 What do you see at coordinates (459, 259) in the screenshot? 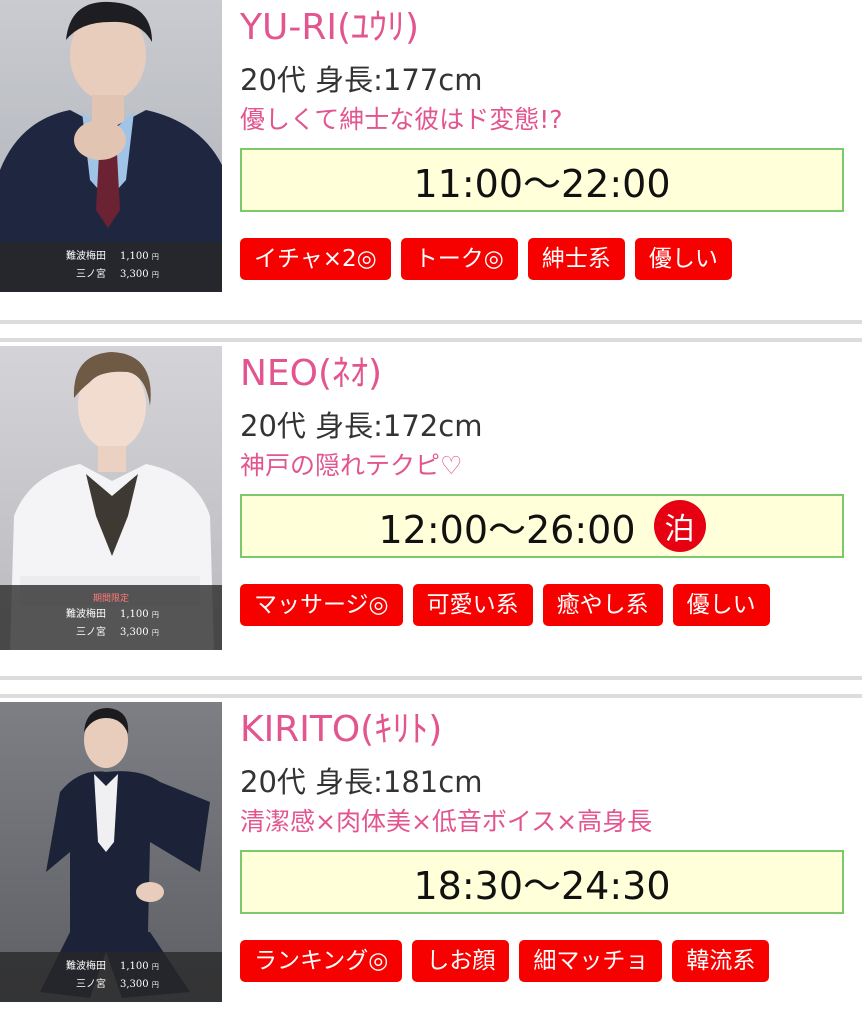
I see `tag: トーク◎` at bounding box center [459, 259].